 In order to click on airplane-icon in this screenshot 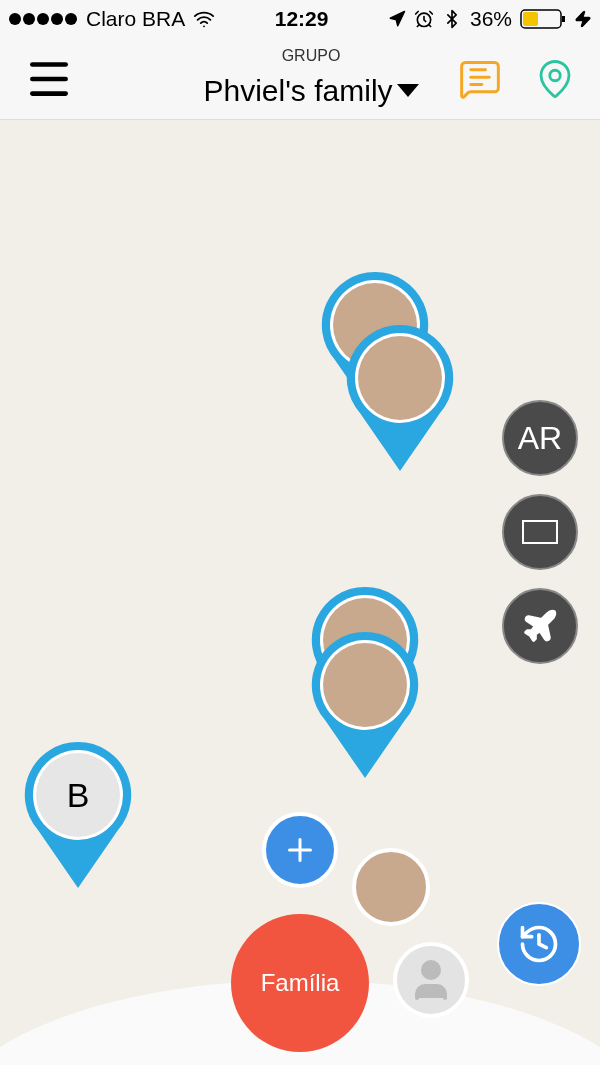, I will do `click(540, 626)`.